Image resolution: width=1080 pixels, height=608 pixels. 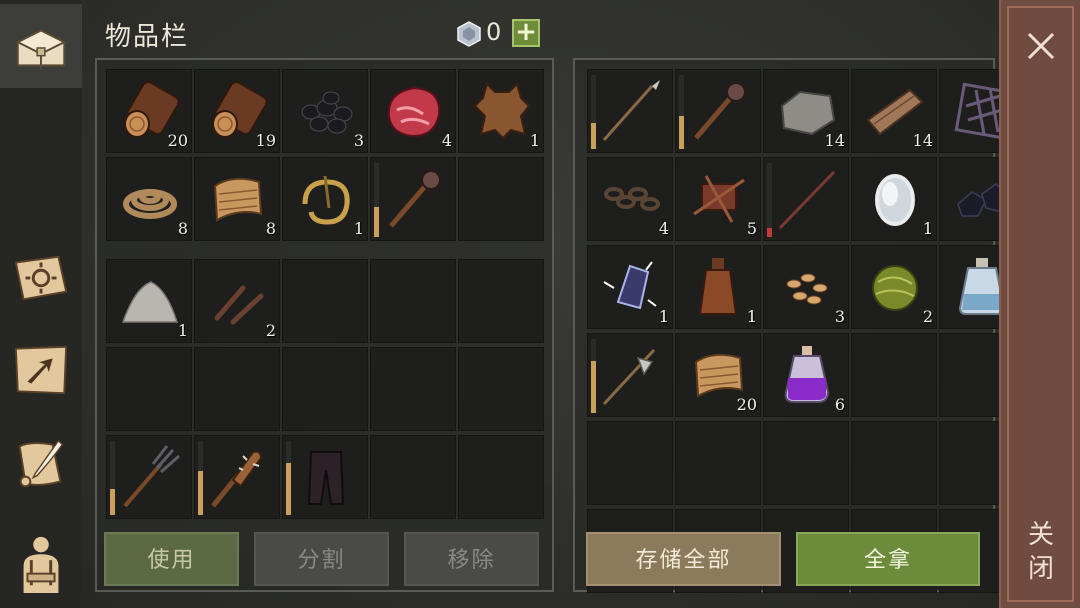 I want to click on close-sidebar-frame, so click(x=1040, y=304).